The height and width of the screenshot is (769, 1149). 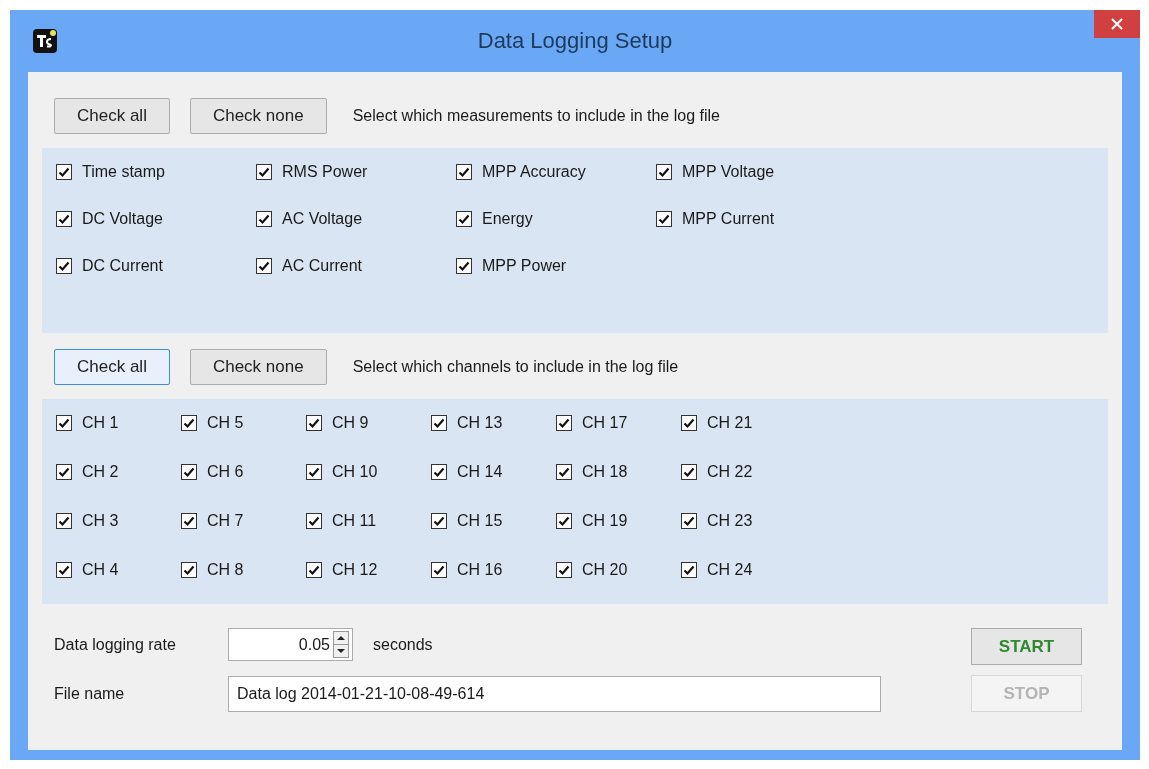 What do you see at coordinates (480, 521) in the screenshot?
I see `checkbox-label: CH 15` at bounding box center [480, 521].